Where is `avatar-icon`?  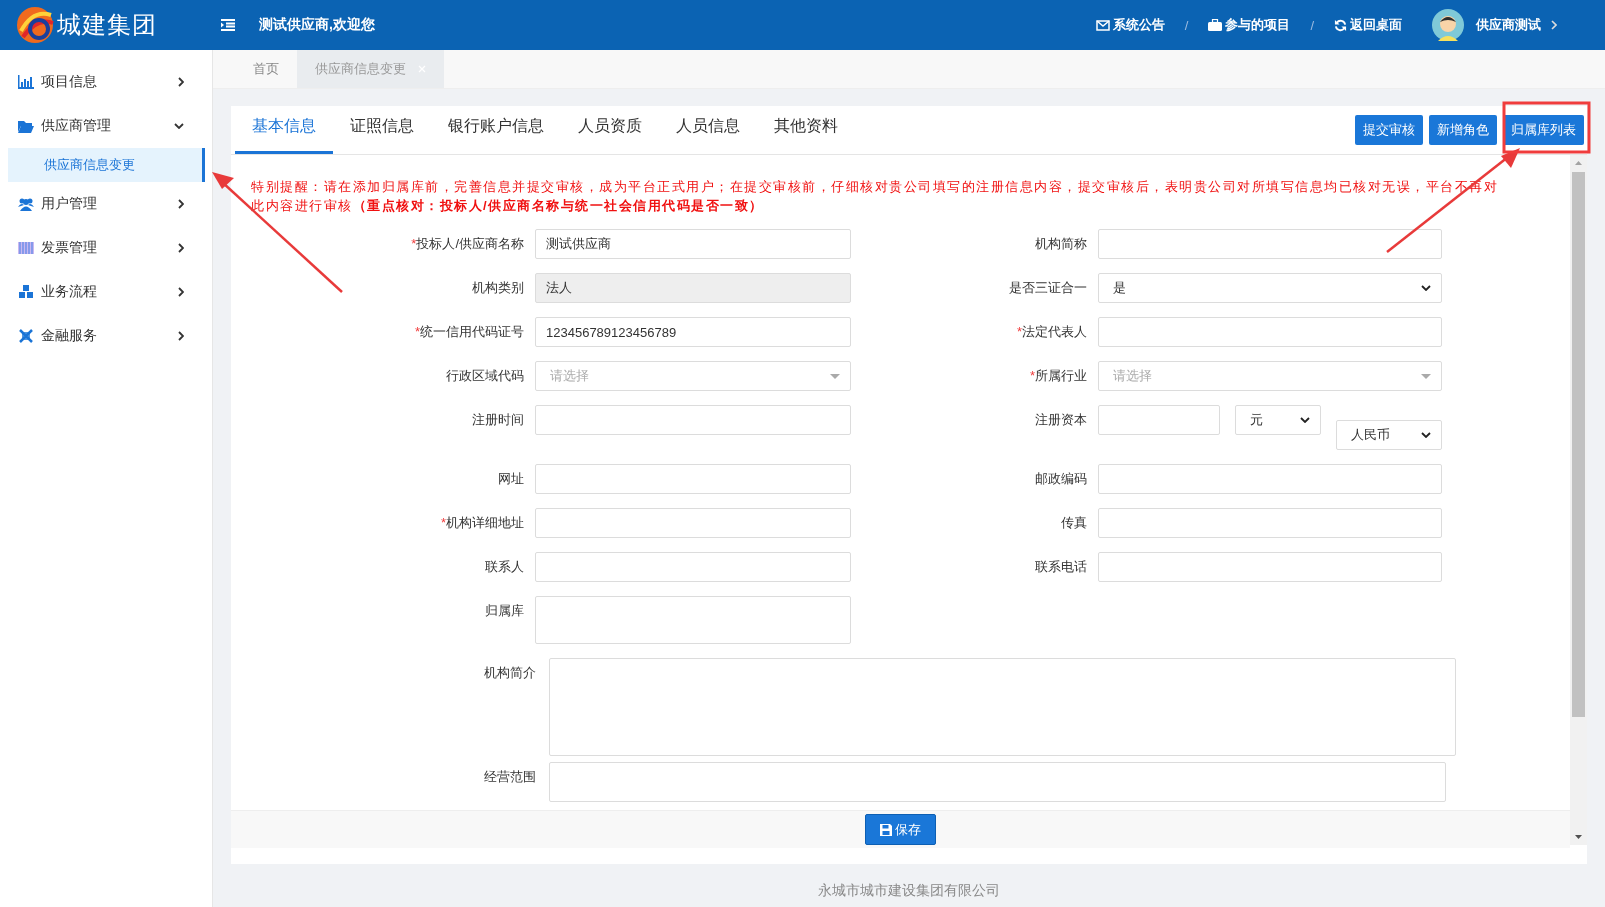
avatar-icon is located at coordinates (1448, 25).